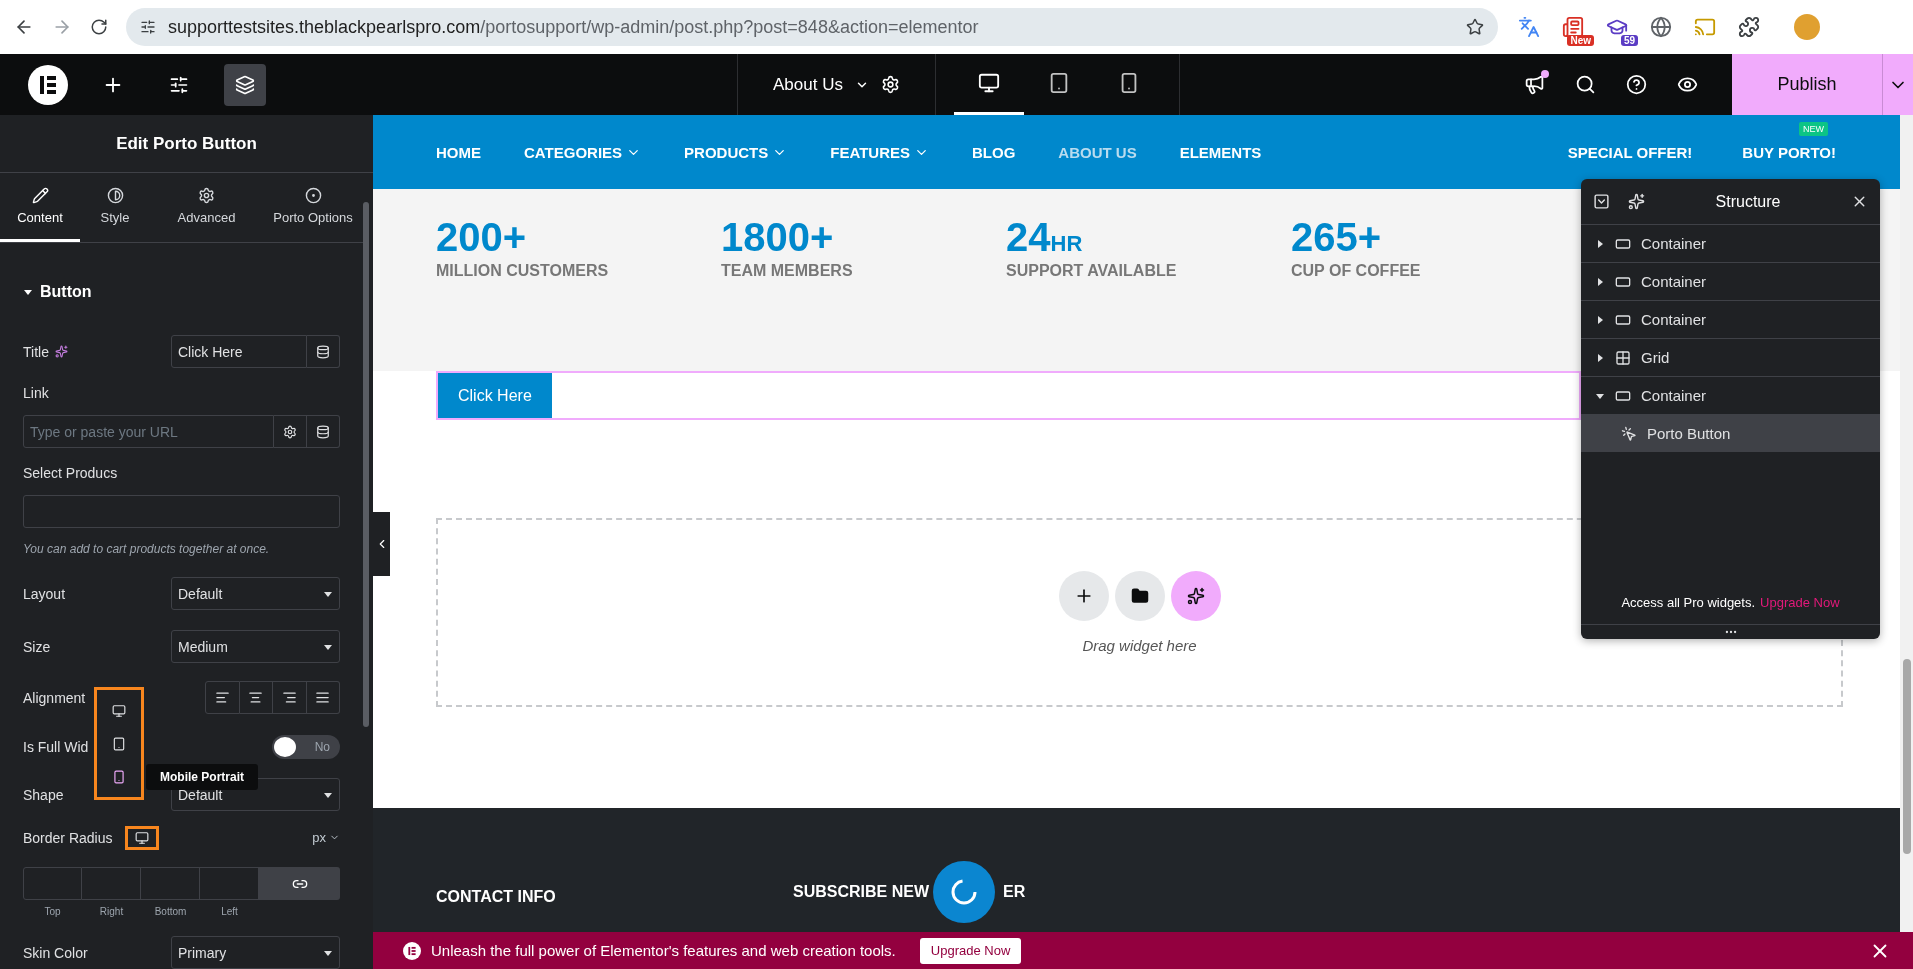 The width and height of the screenshot is (1913, 969). Describe the element at coordinates (663, 950) in the screenshot. I see `banner-text: Unleash the full power of Elementor's features and web creation tools.` at that location.